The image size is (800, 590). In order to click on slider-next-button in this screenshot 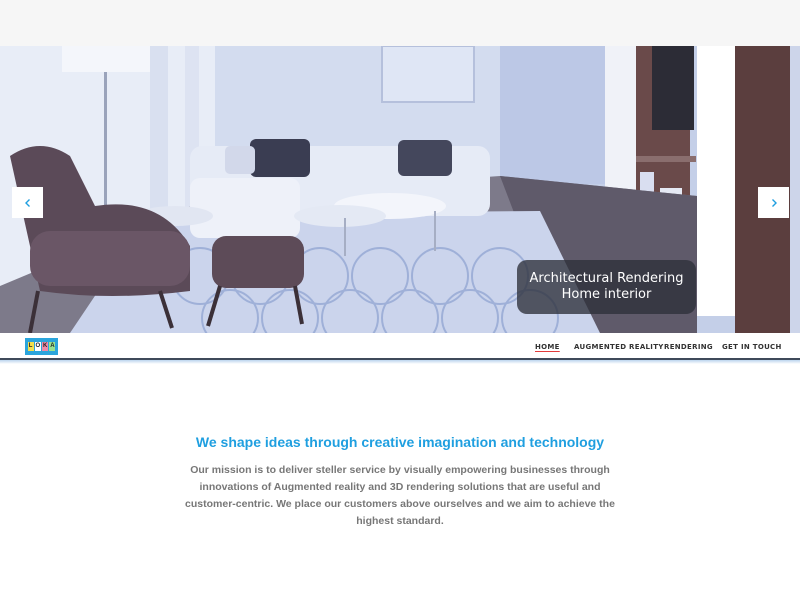, I will do `click(773, 202)`.